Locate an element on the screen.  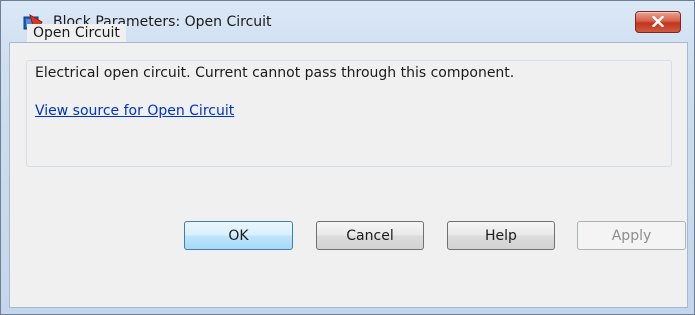
close-icon is located at coordinates (658, 21).